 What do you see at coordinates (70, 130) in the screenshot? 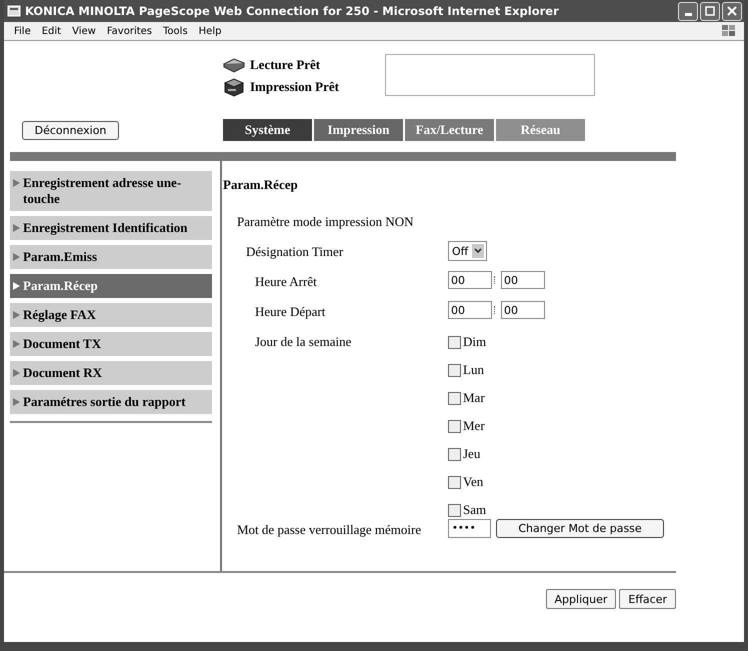
I see `logout-button: Déconnexion` at bounding box center [70, 130].